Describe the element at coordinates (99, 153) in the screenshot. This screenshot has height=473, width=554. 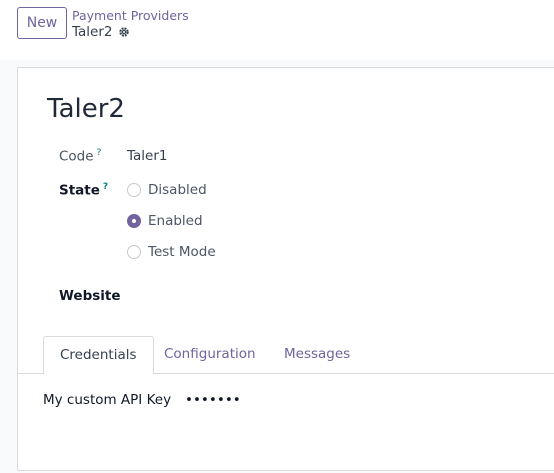
I see `code-help-tooltip: ?` at that location.